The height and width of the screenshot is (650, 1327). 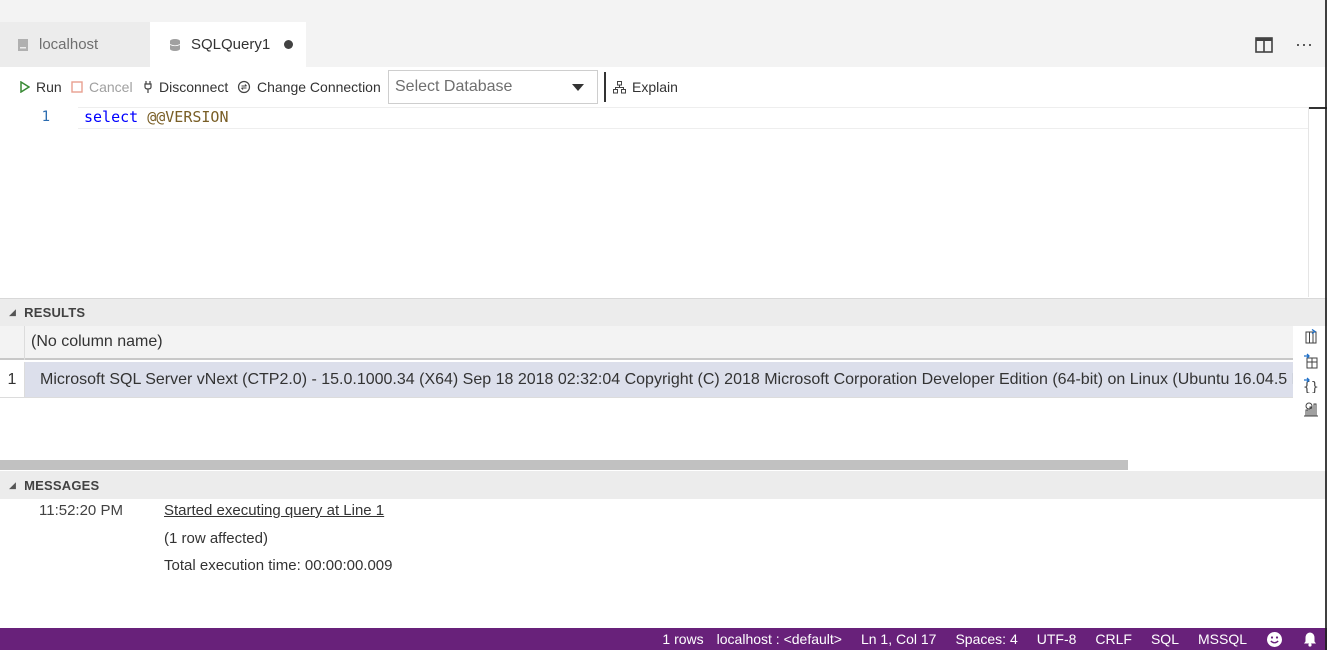 I want to click on status-connection: localhost : <default>, so click(x=779, y=639).